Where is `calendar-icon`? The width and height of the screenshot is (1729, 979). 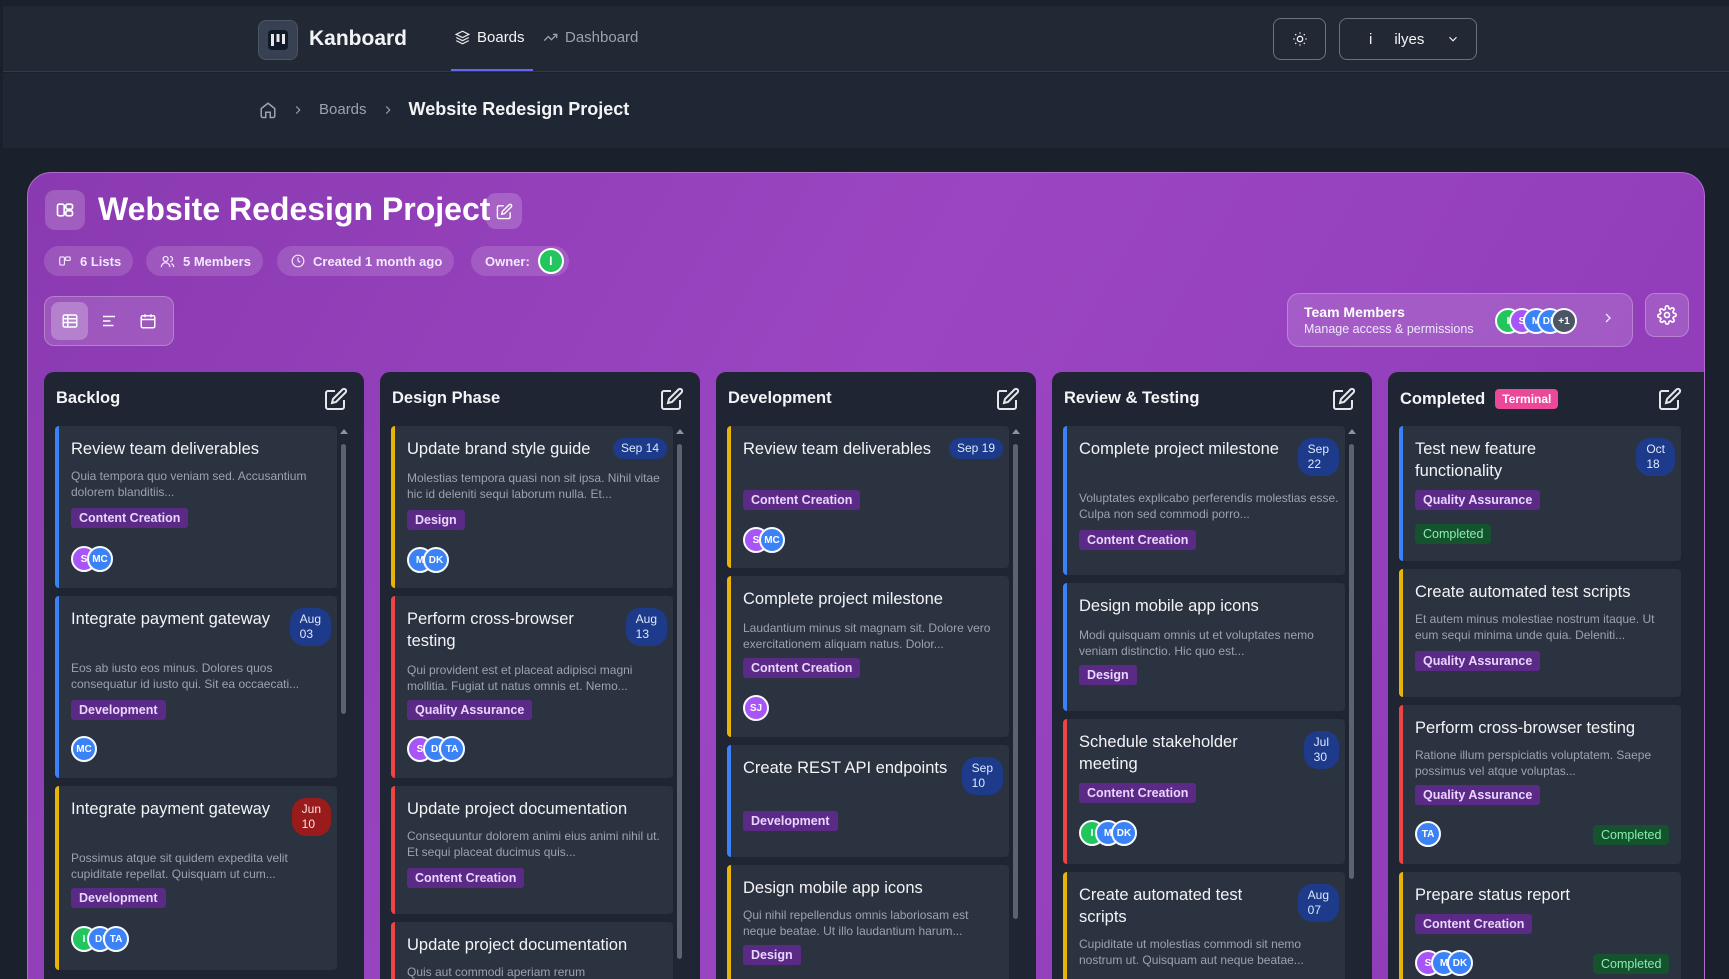 calendar-icon is located at coordinates (148, 321).